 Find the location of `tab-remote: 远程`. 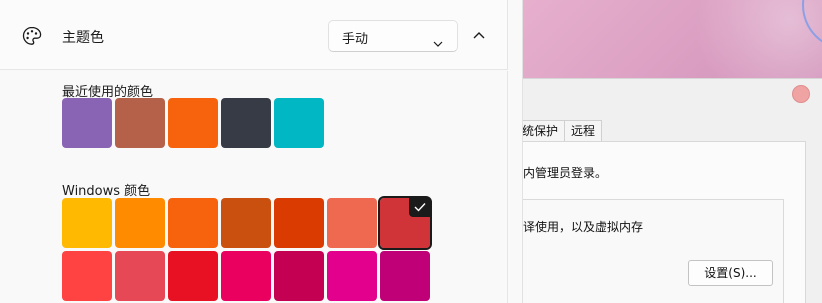

tab-remote: 远程 is located at coordinates (583, 131).